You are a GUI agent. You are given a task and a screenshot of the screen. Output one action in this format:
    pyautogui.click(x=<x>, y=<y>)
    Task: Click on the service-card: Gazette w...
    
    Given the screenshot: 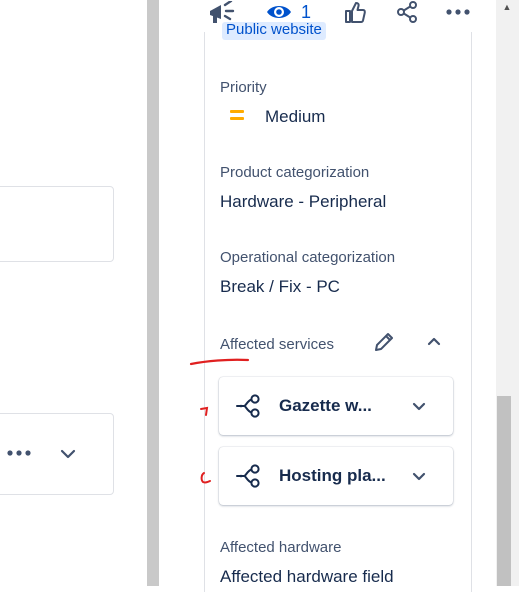 What is the action you would take?
    pyautogui.click(x=336, y=406)
    